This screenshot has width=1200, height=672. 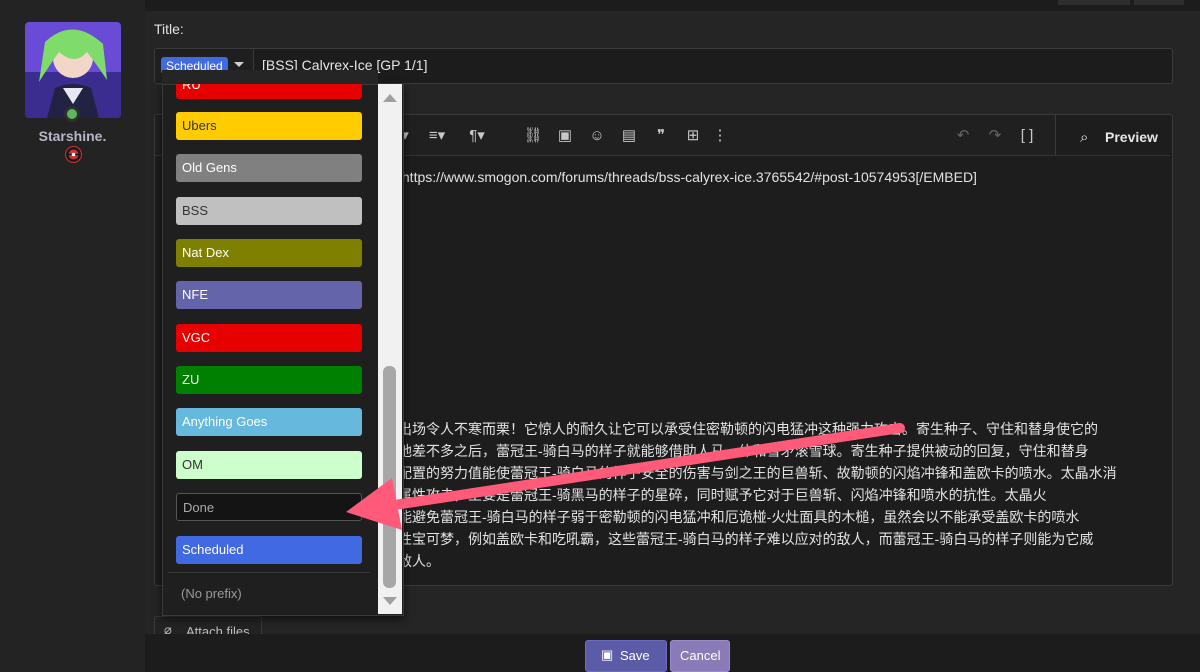 I want to click on editor-text-line: 敌人。, so click(x=419, y=561).